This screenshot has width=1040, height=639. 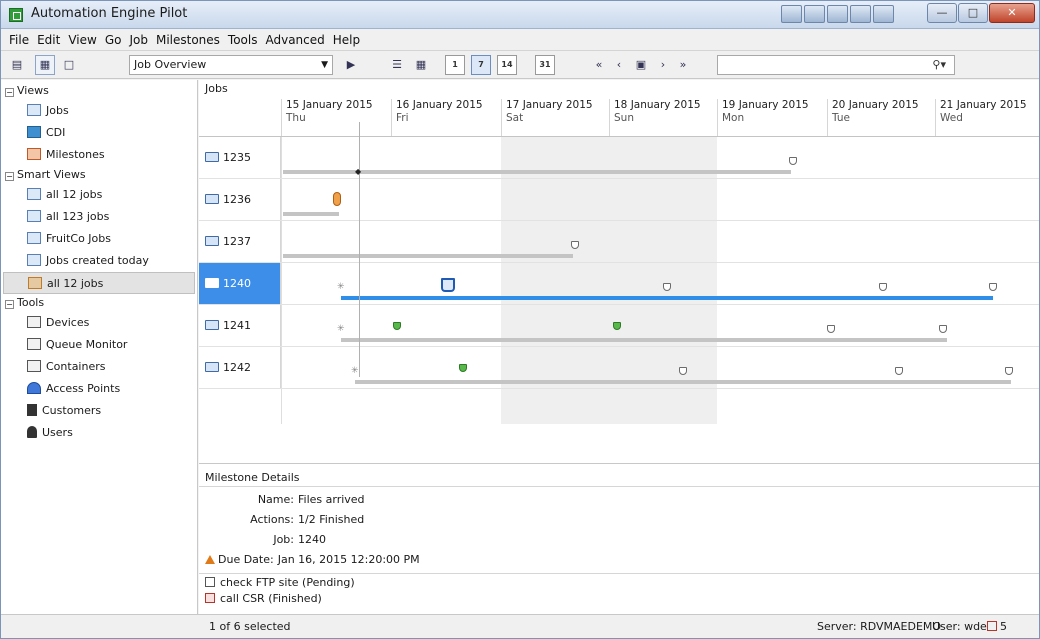 I want to click on sidebar-item-cdi: CDI, so click(x=99, y=133).